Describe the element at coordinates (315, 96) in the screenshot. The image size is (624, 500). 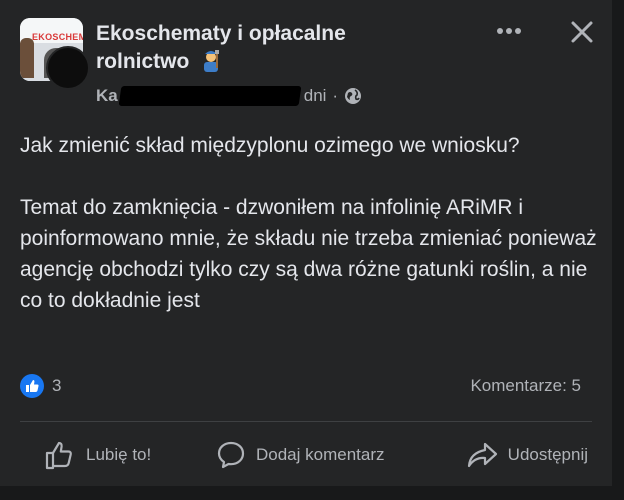
I see `post-time: dni` at that location.